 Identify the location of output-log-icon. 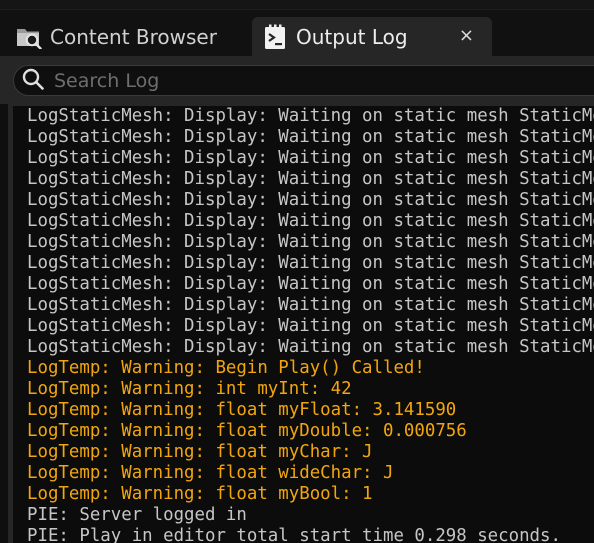
(275, 37).